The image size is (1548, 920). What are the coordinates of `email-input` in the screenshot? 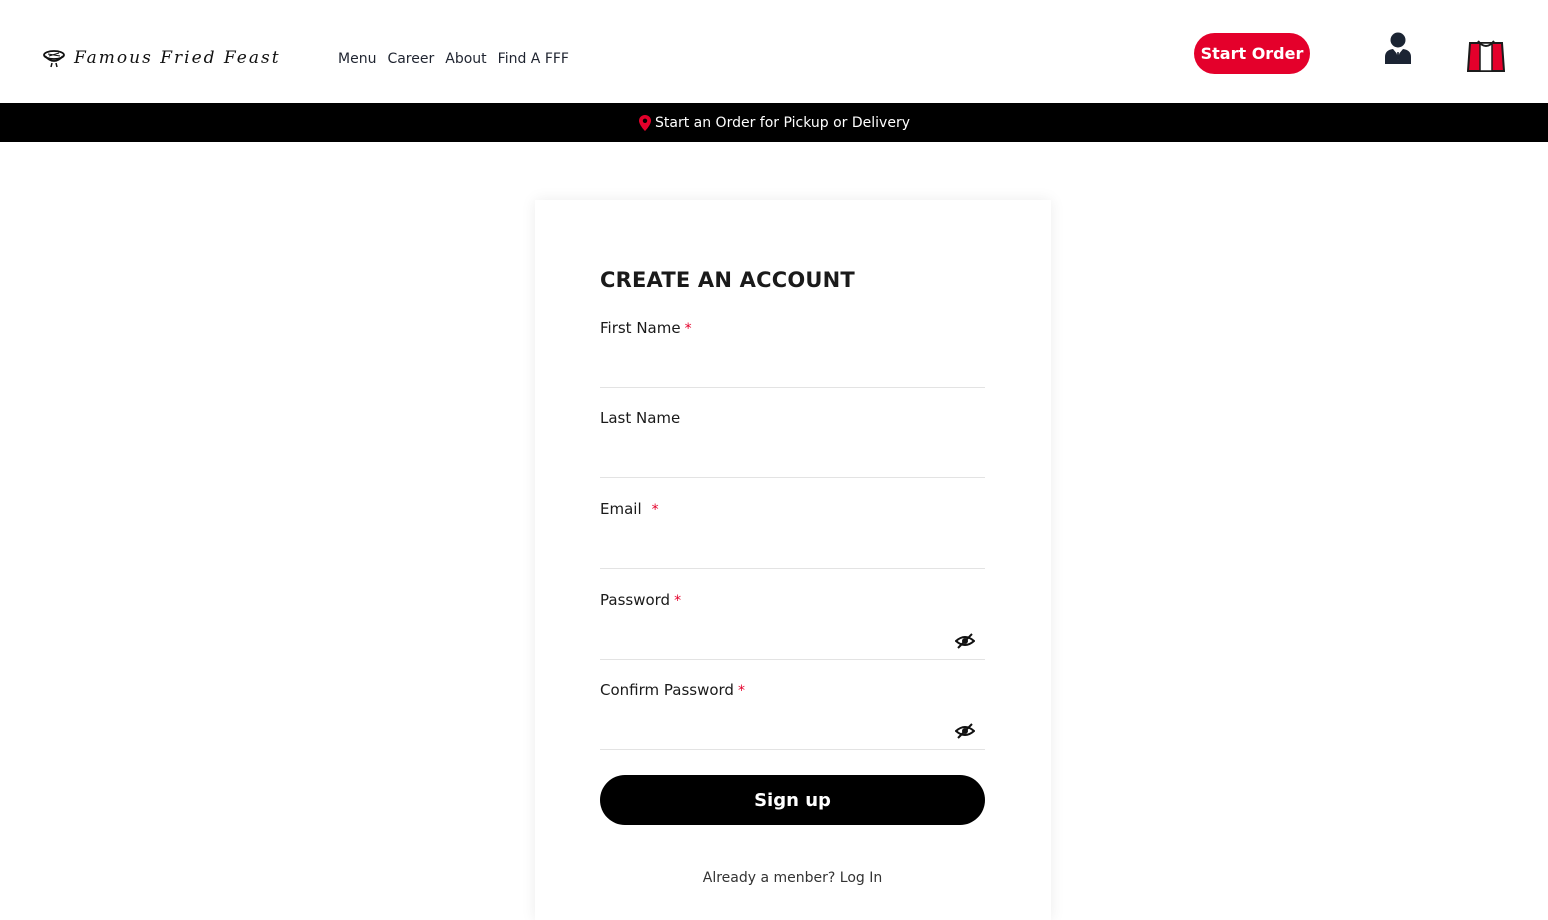 It's located at (775, 544).